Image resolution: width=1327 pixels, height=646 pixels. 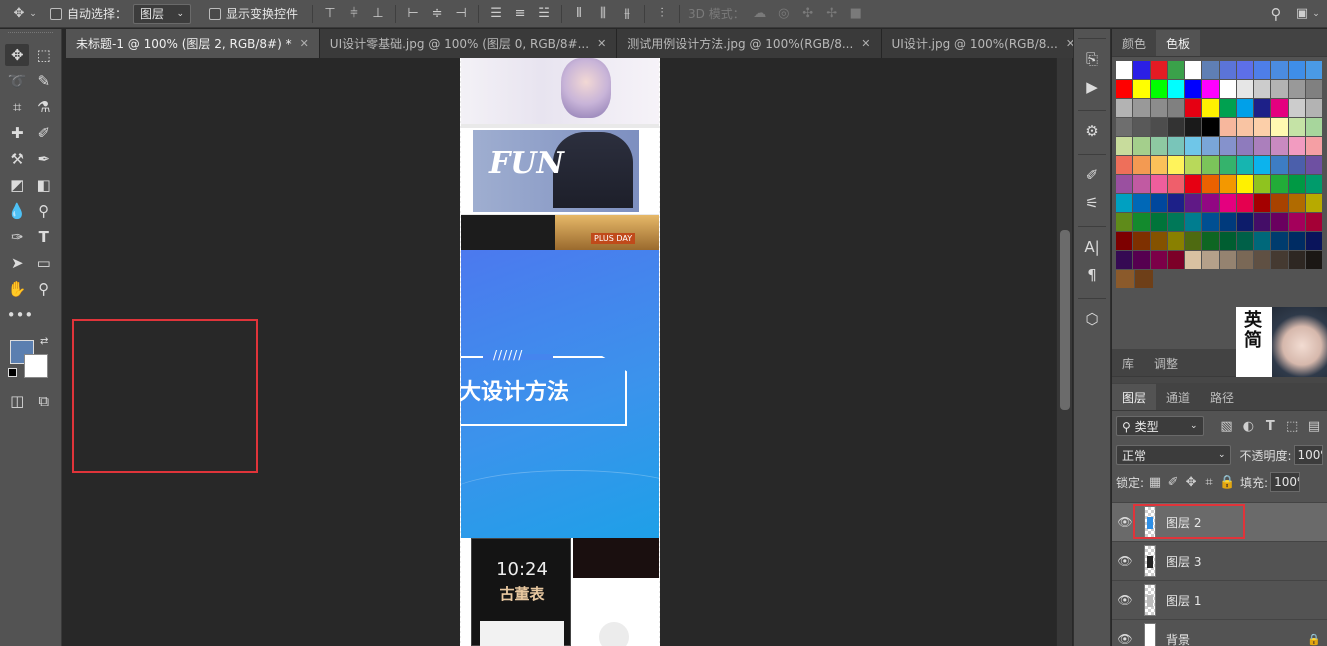 I want to click on tab-document: 未标题-1 @ 100% (图层 2, RGB/8#) * ✕, so click(x=193, y=43).